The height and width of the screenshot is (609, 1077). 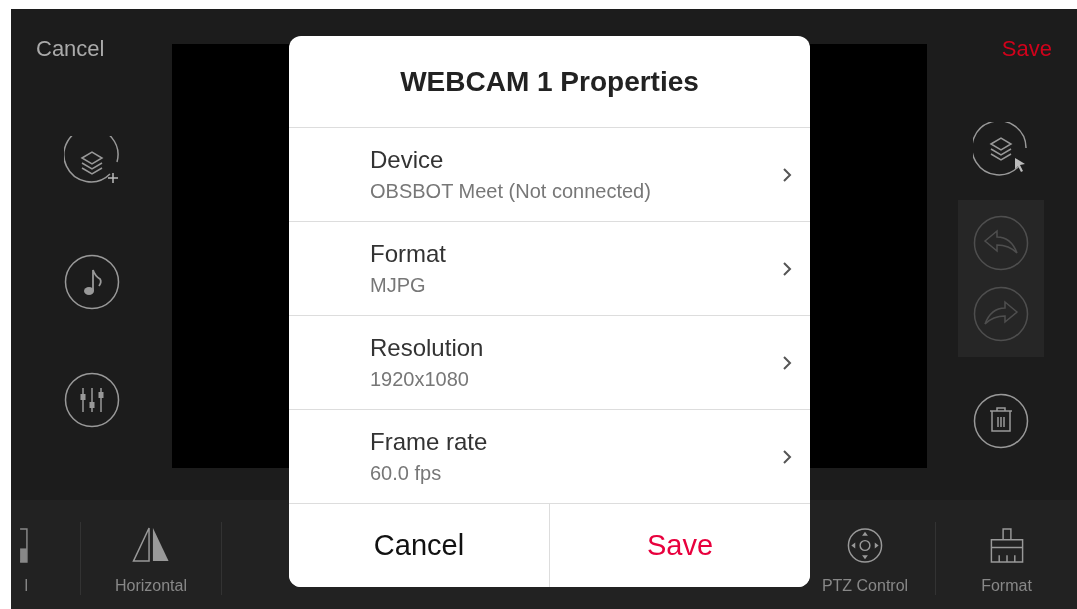 I want to click on property-value: 60.0 fps, so click(x=406, y=473).